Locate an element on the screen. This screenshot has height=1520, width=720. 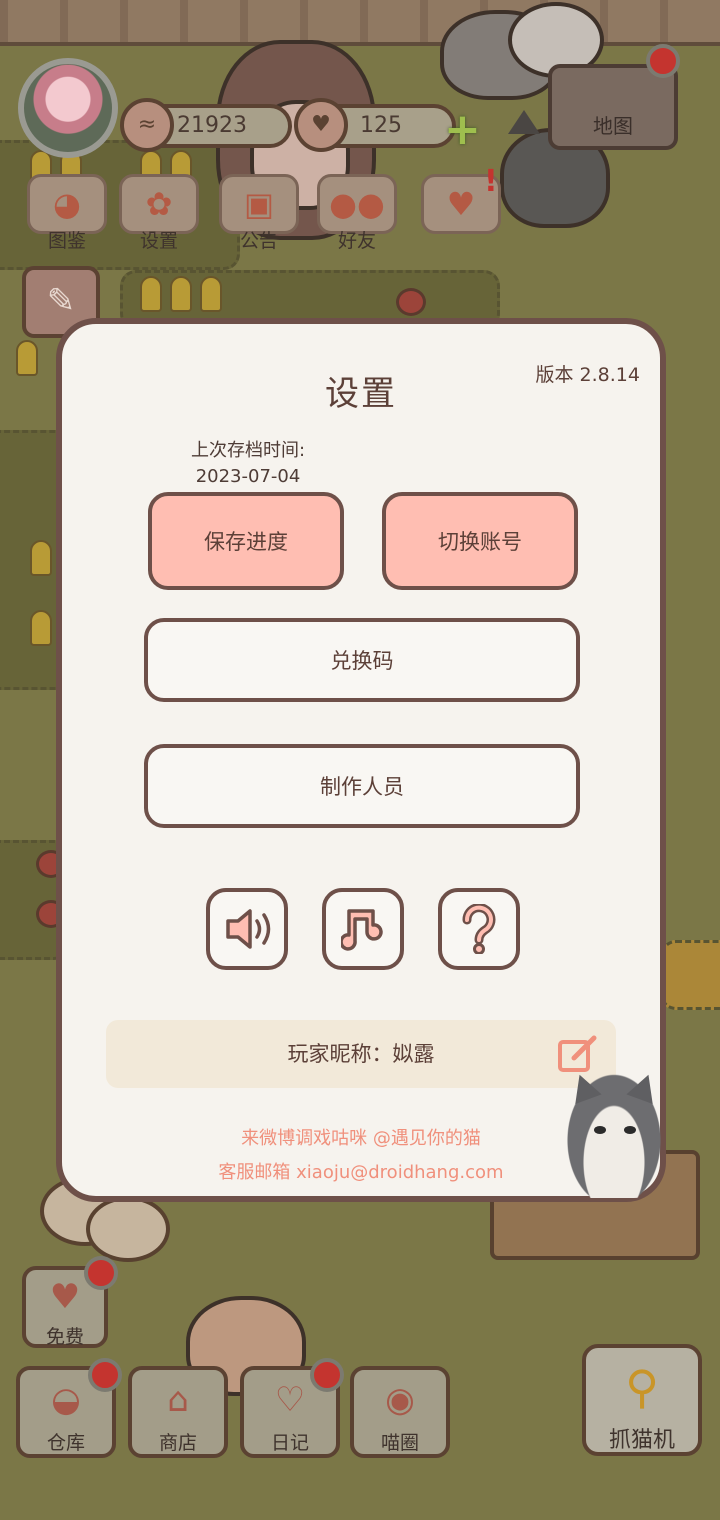
announcement-button: ▣ 公告 is located at coordinates (259, 213).